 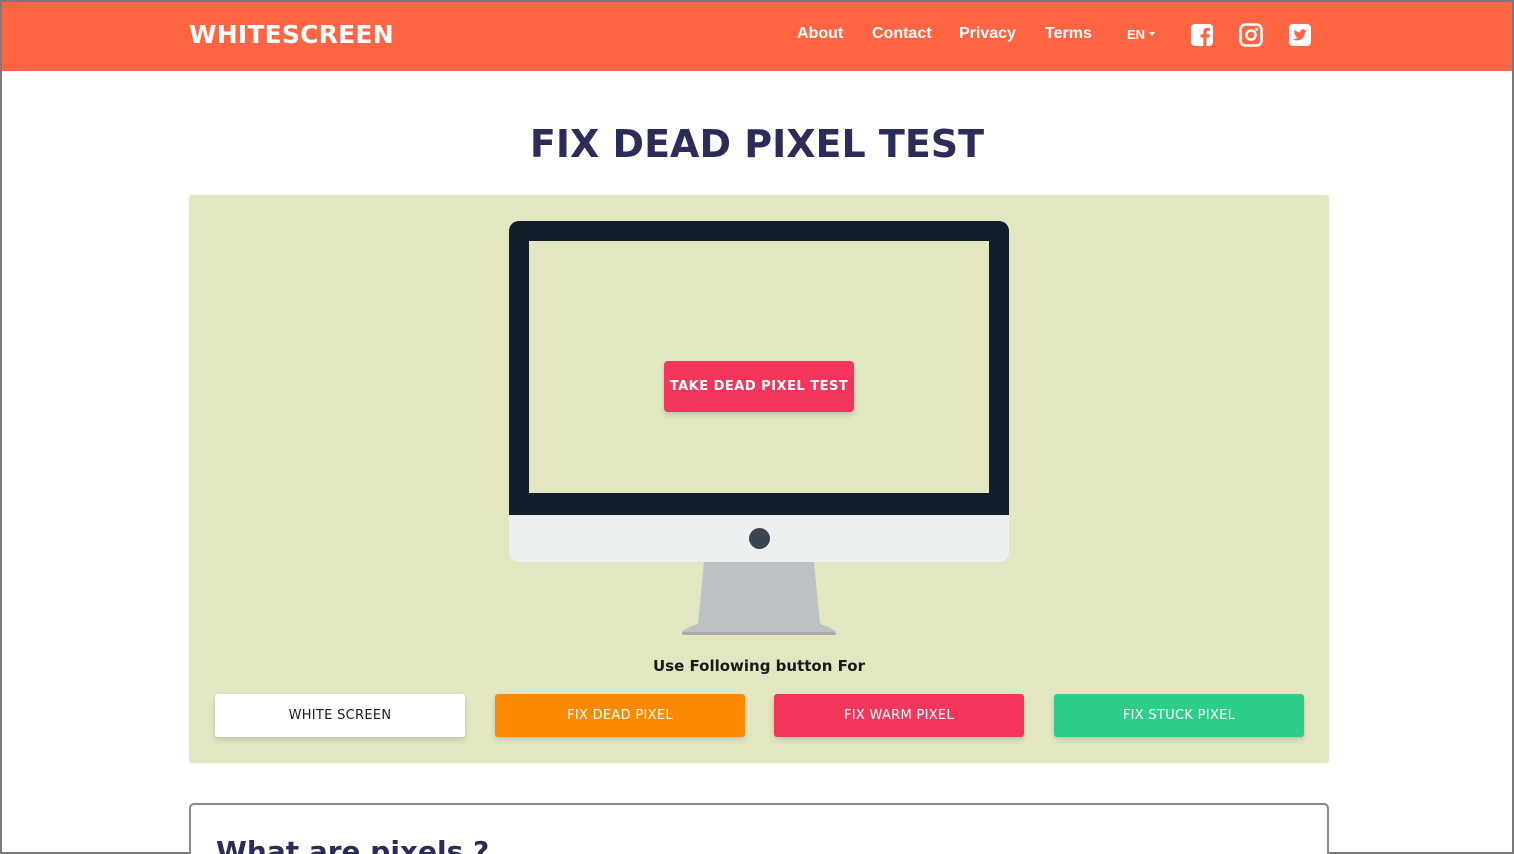 I want to click on nav-link-privacy: Privacy, so click(x=987, y=34).